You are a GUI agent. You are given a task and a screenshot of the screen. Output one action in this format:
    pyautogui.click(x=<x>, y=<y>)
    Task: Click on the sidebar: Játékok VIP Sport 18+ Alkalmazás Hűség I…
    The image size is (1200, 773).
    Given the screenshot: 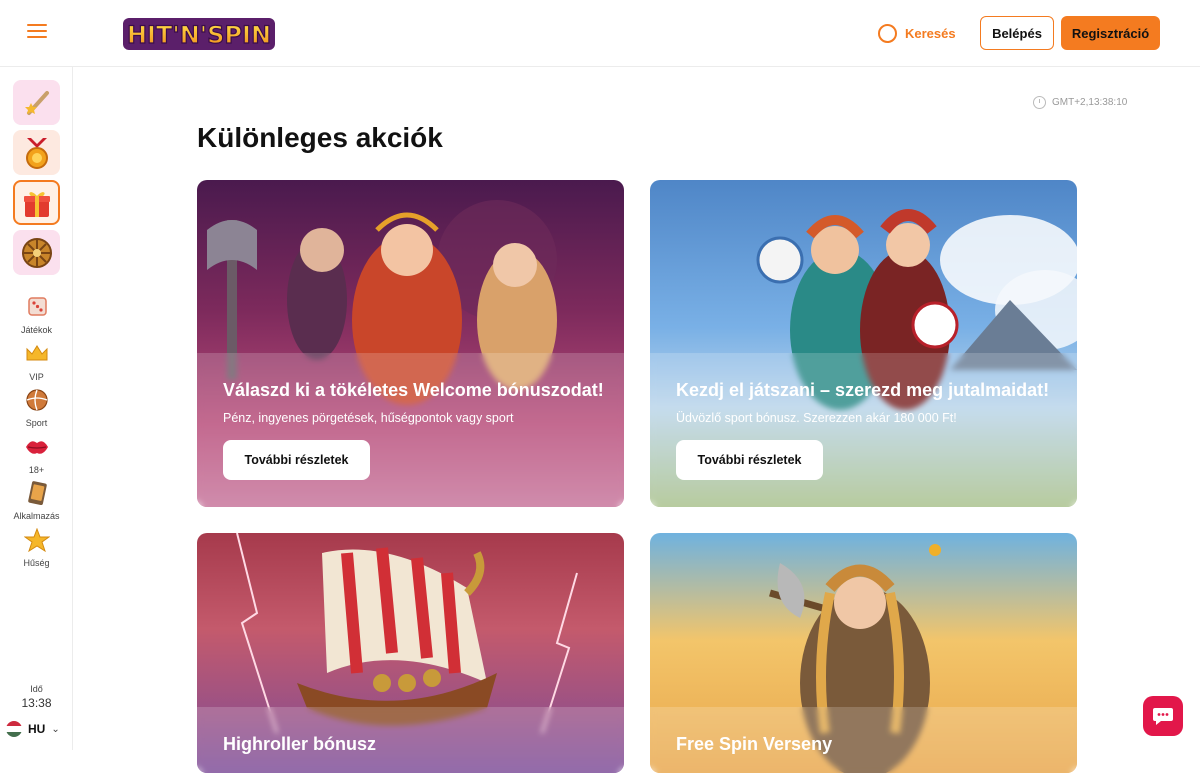 What is the action you would take?
    pyautogui.click(x=36, y=408)
    